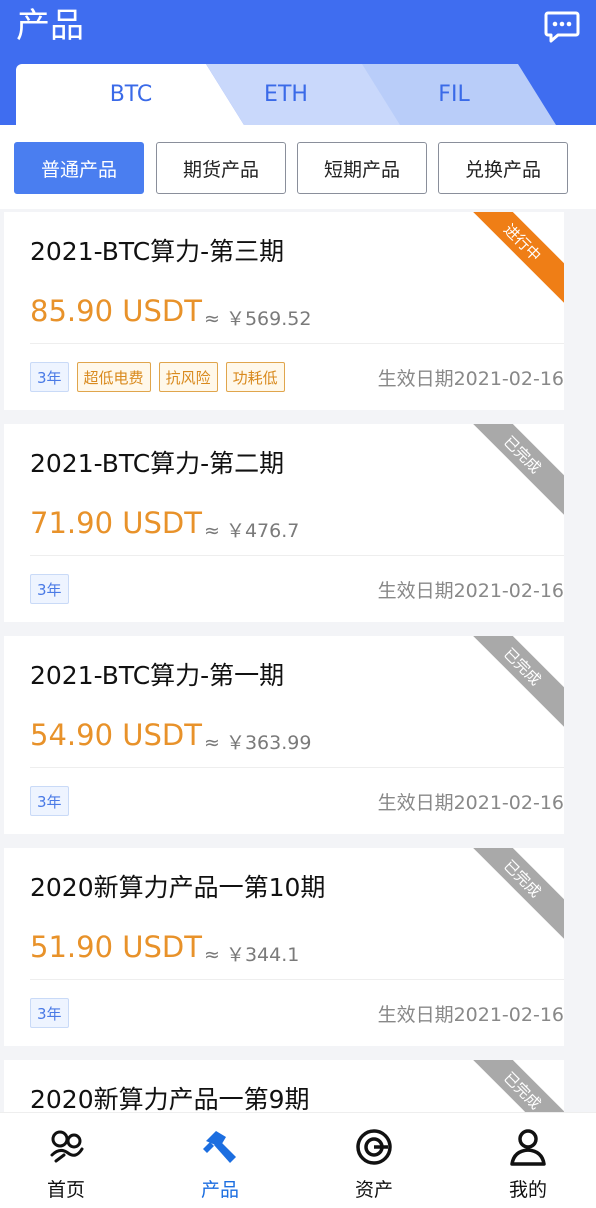 The height and width of the screenshot is (1208, 596). Describe the element at coordinates (50, 26) in the screenshot. I see `page-title: 产品` at that location.